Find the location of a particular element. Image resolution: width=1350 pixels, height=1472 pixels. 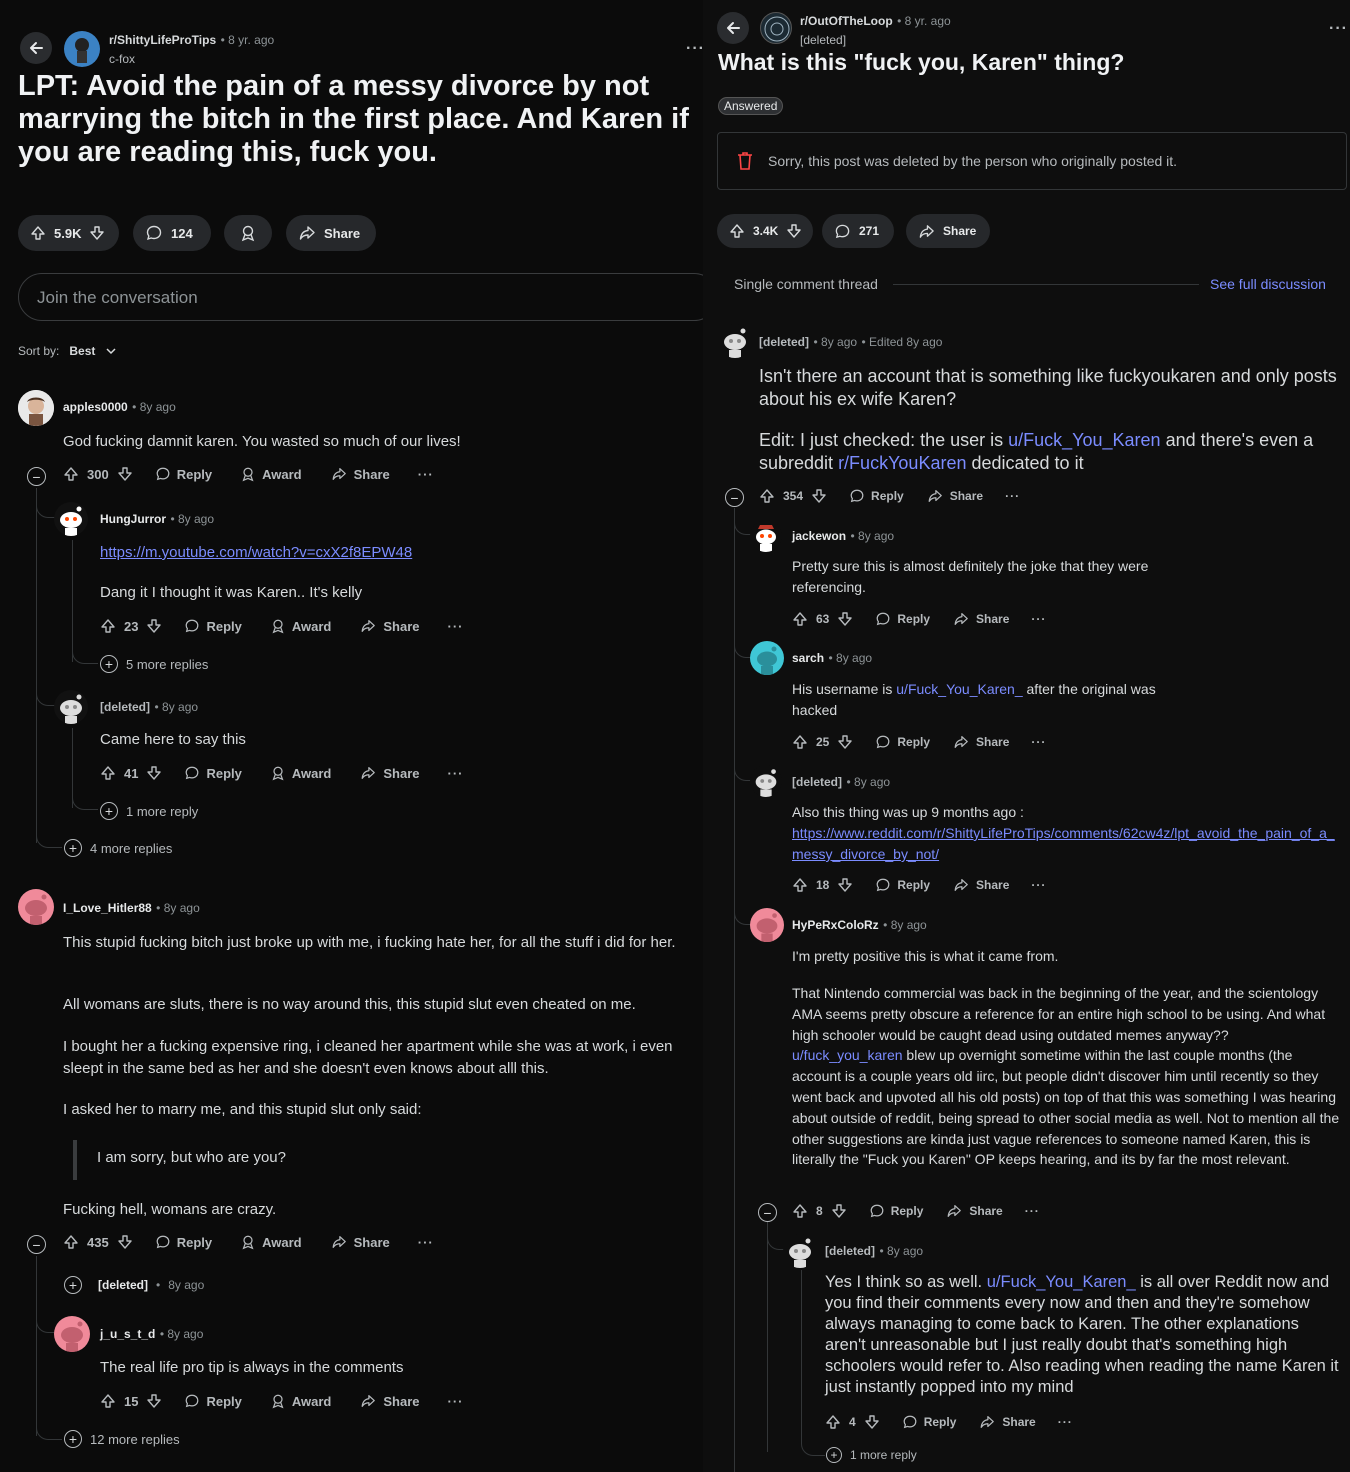

sort-dropdown: Sort by: Best is located at coordinates (67, 351).